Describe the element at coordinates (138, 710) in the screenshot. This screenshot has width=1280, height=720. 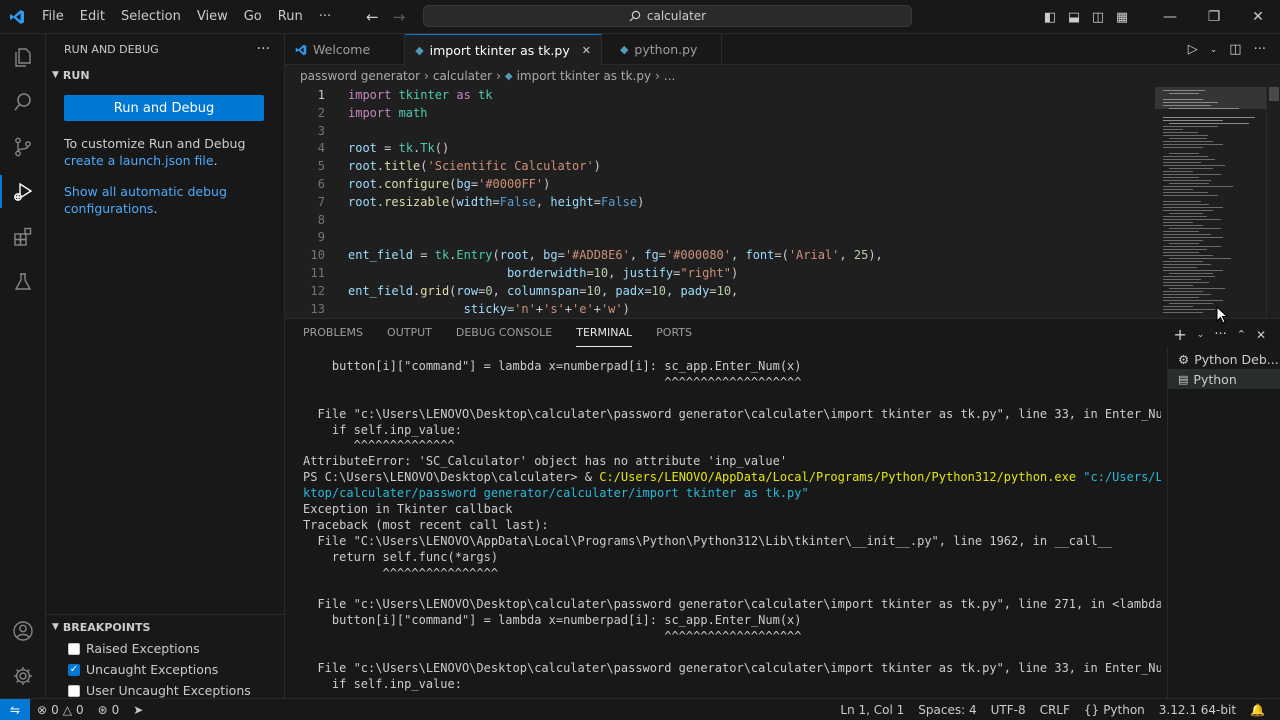
I see `debug-launch-status: ➤` at that location.